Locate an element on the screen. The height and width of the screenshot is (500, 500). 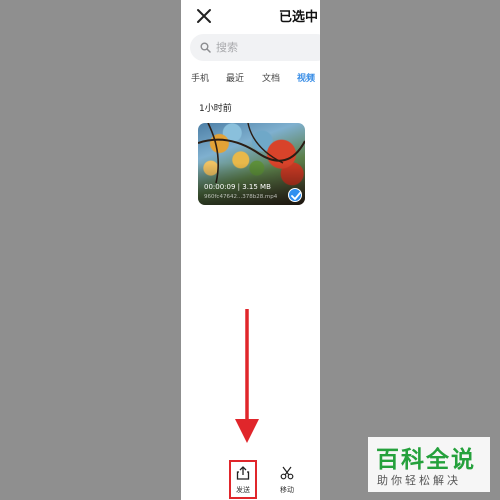
checkmark-icon is located at coordinates (296, 196).